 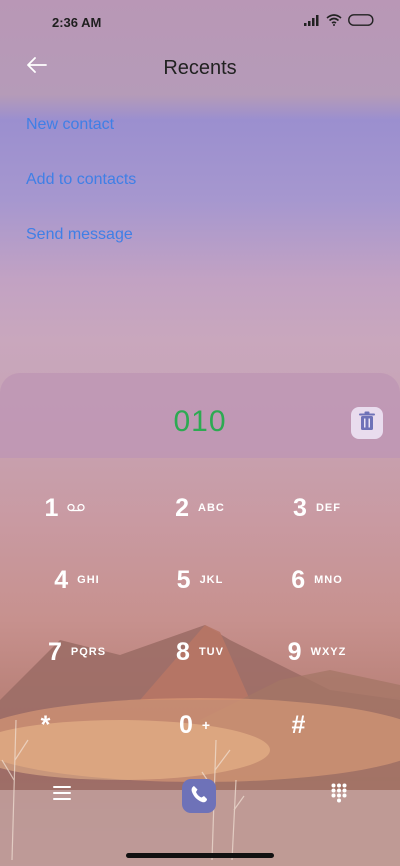 I want to click on signal-icon, so click(x=312, y=21).